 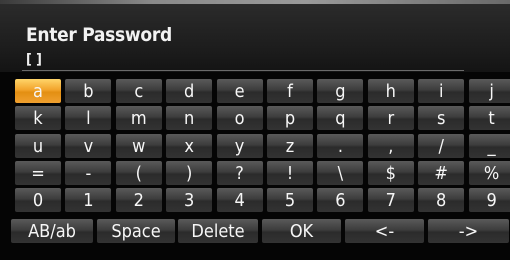 What do you see at coordinates (138, 200) in the screenshot?
I see `key-4-2: 2` at bounding box center [138, 200].